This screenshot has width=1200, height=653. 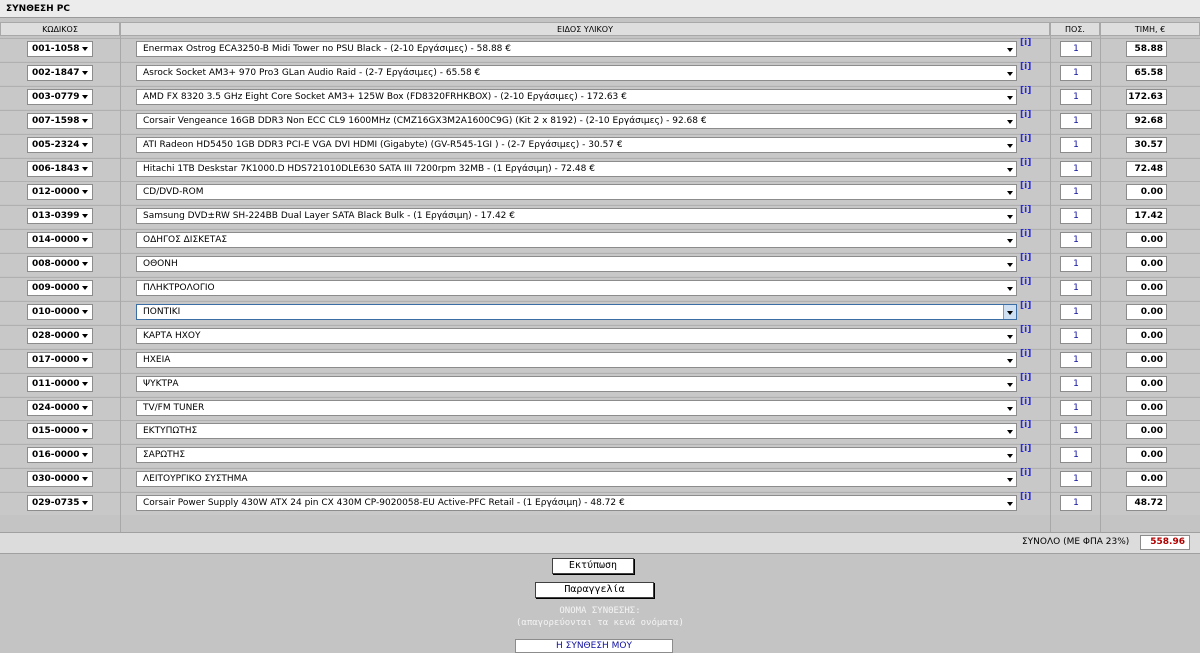 I want to click on code-select: 001-1058, so click(x=60, y=49).